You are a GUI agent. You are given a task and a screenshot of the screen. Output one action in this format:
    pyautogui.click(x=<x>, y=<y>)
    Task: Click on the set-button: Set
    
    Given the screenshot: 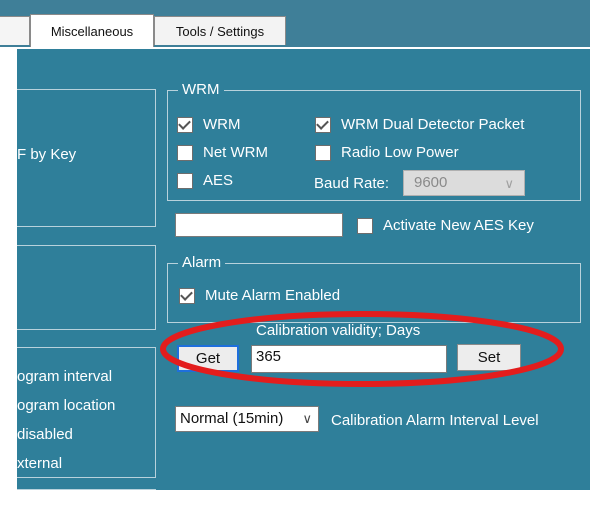 What is the action you would take?
    pyautogui.click(x=489, y=357)
    